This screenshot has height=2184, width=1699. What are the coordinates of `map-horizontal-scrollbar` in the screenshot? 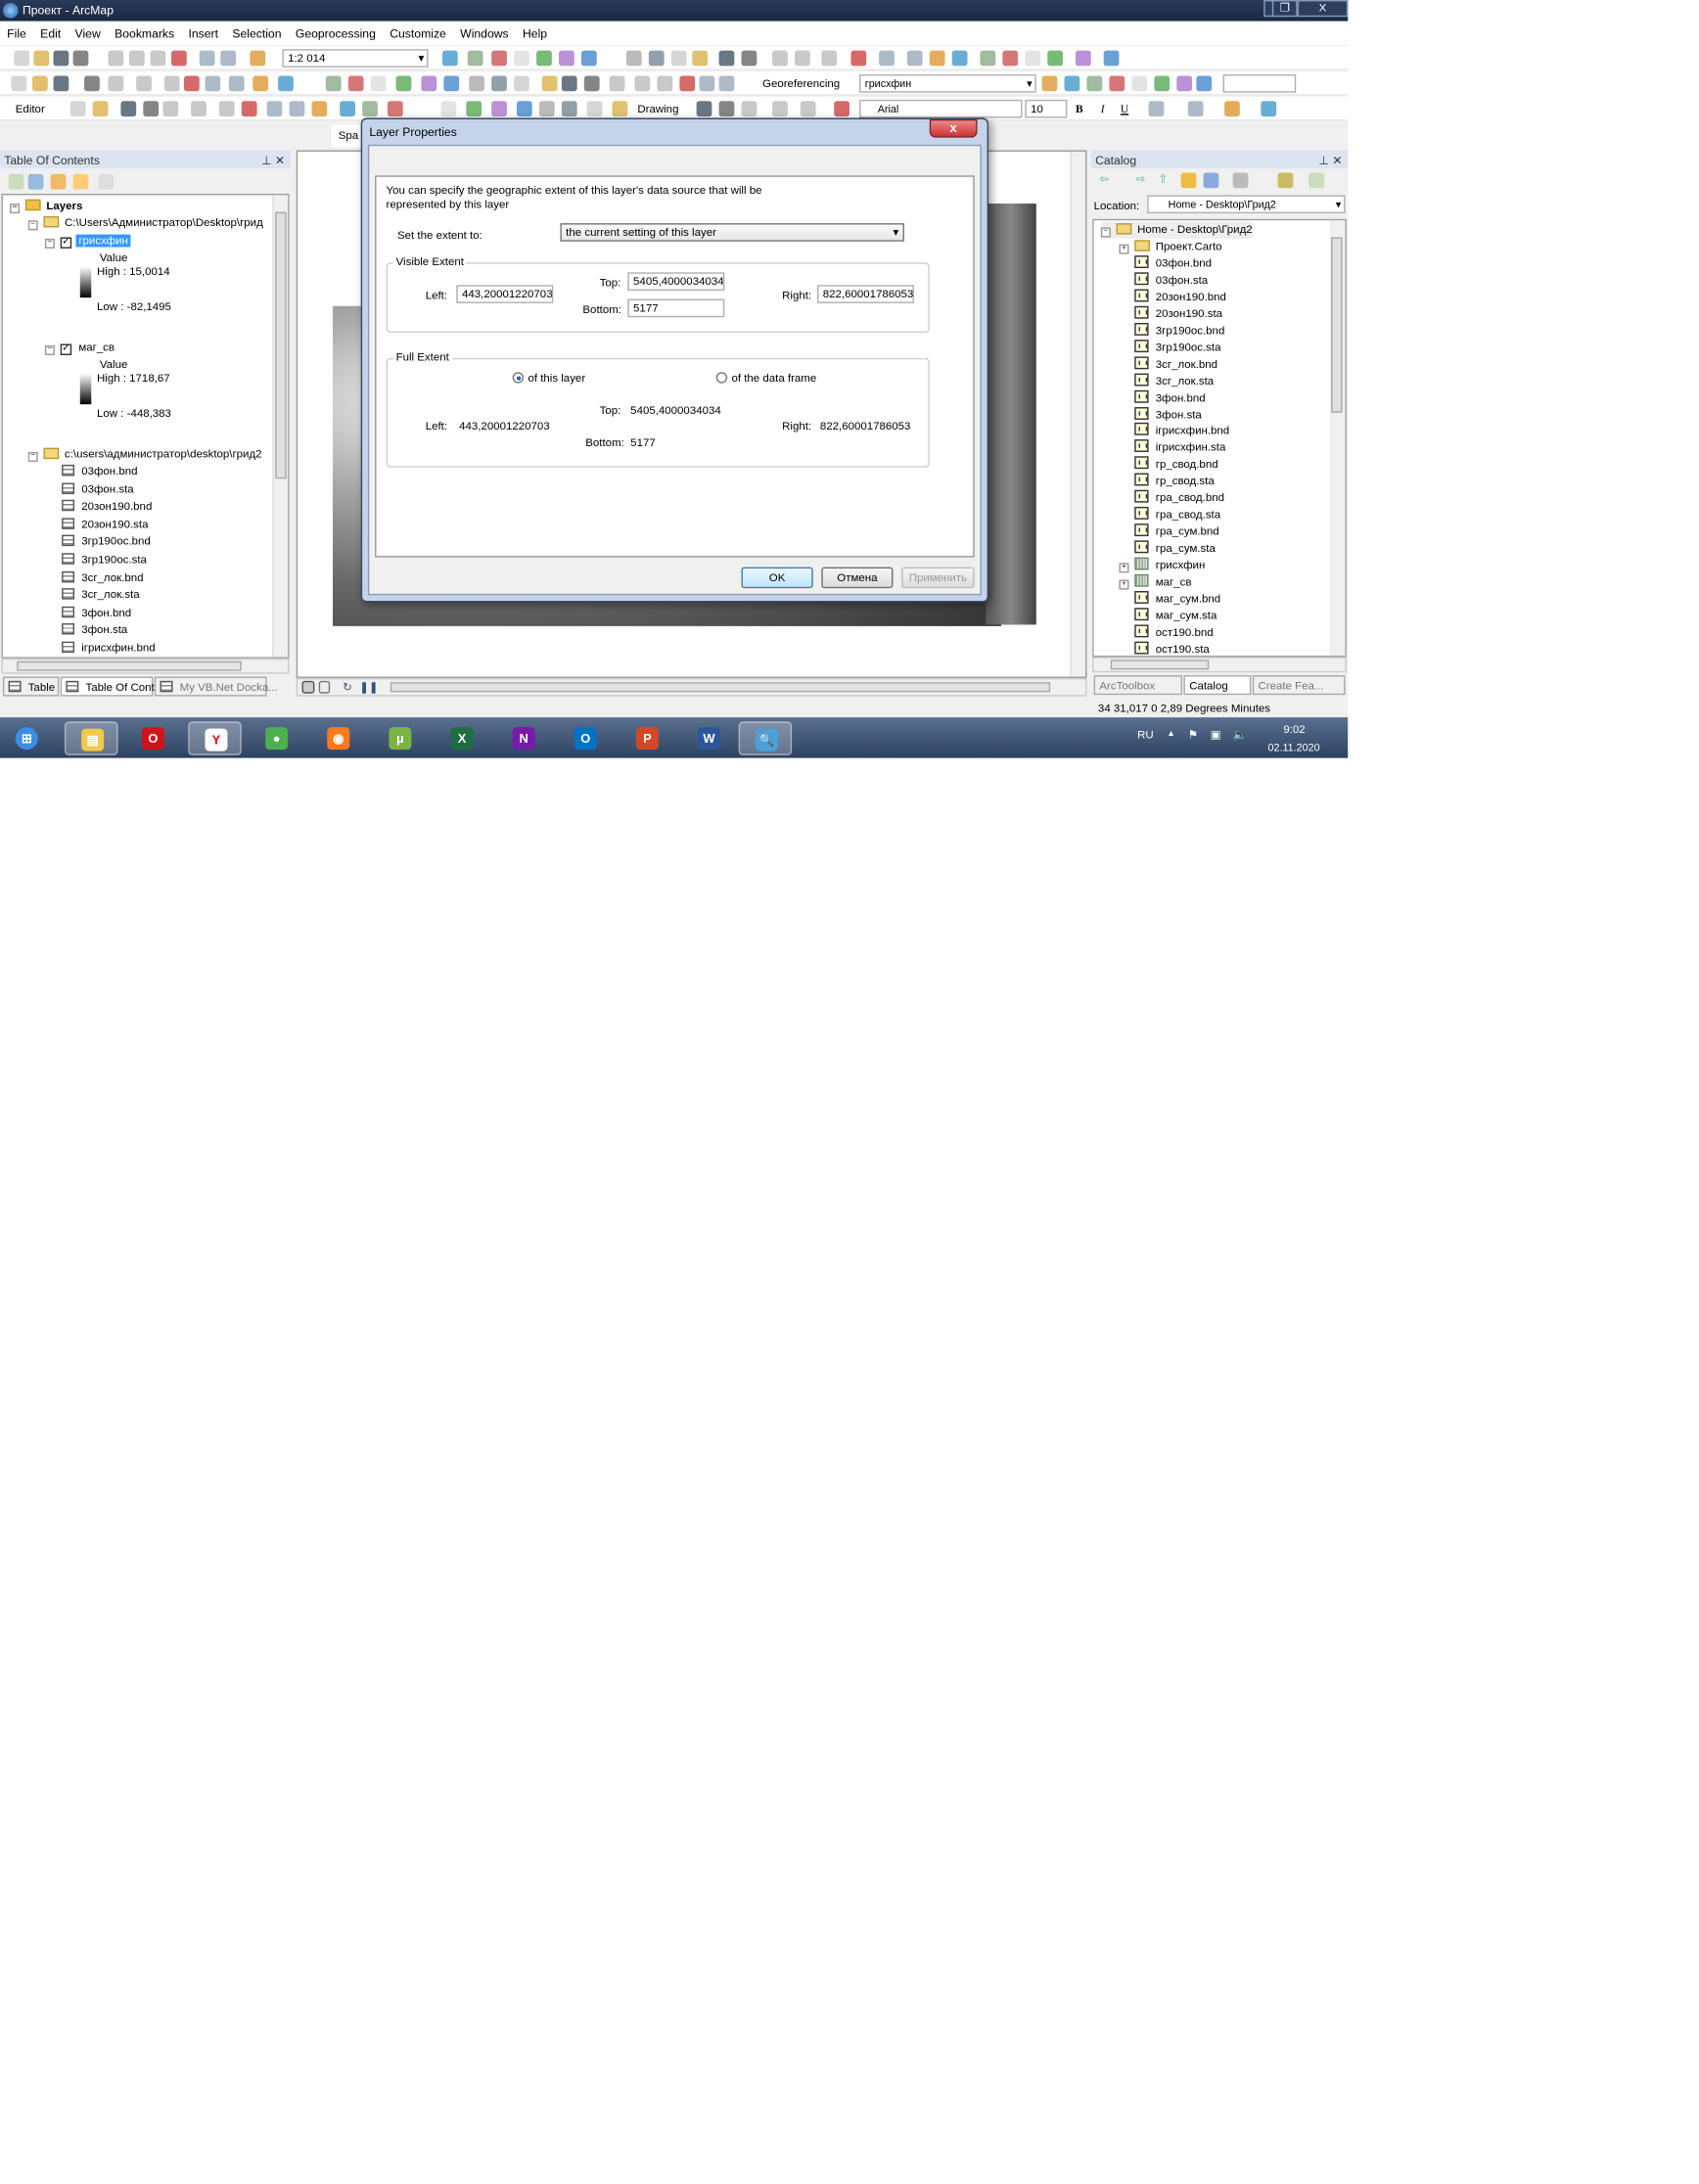 It's located at (720, 687).